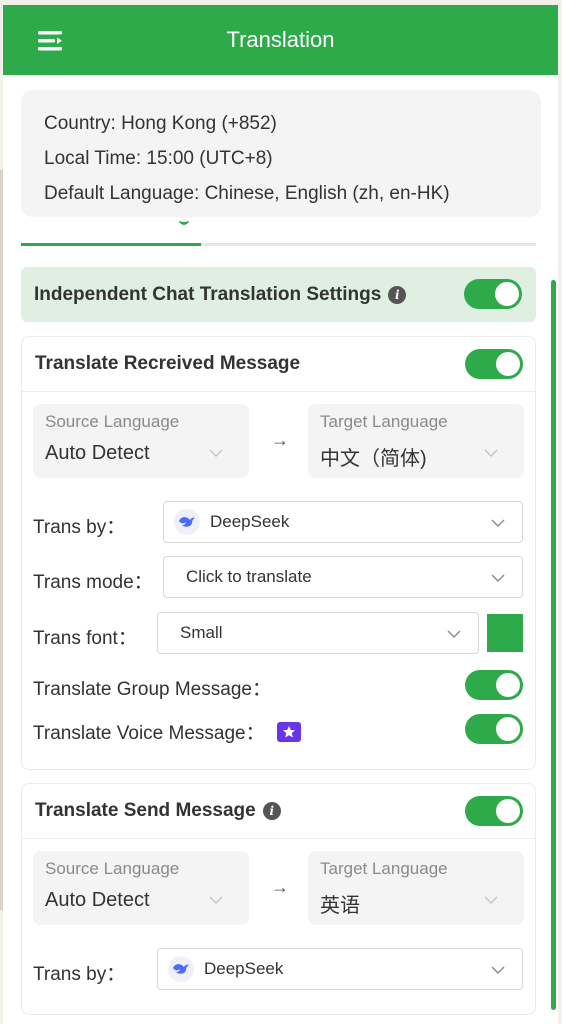 This screenshot has height=1024, width=562. I want to click on voice-message-row: Translate Voice Message：, so click(167, 731).